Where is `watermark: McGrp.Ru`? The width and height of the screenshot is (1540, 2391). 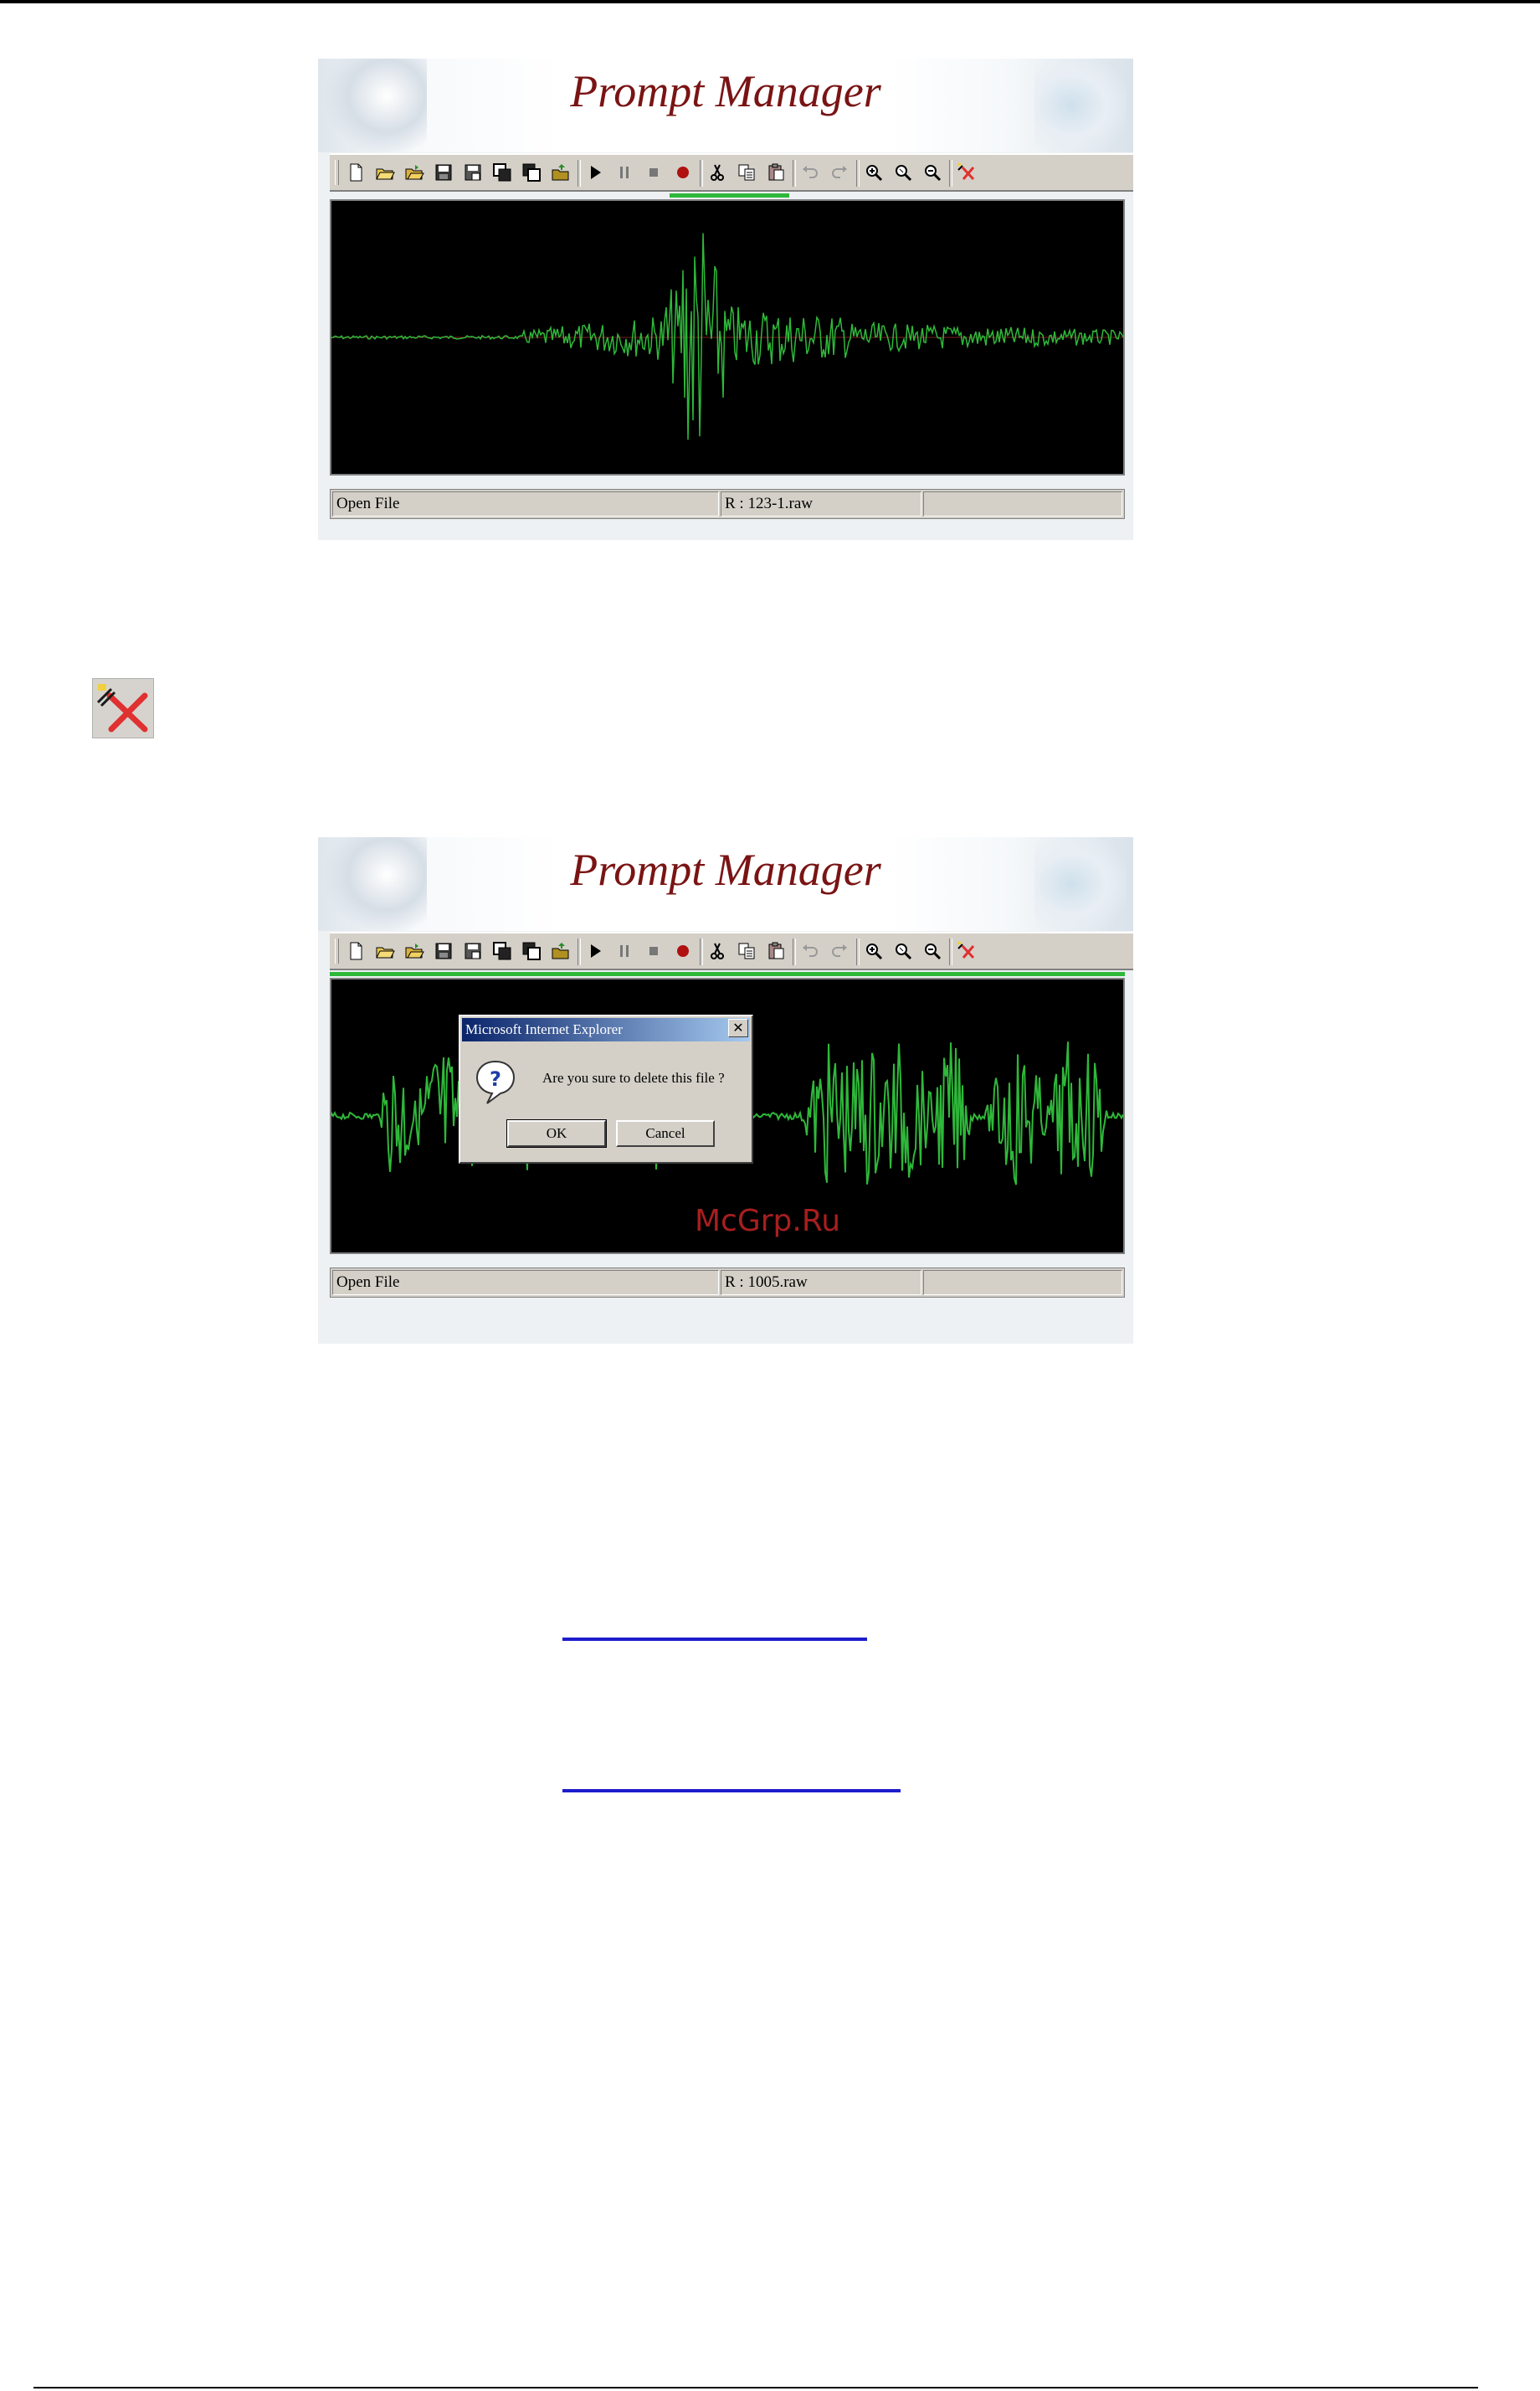
watermark: McGrp.Ru is located at coordinates (768, 1221).